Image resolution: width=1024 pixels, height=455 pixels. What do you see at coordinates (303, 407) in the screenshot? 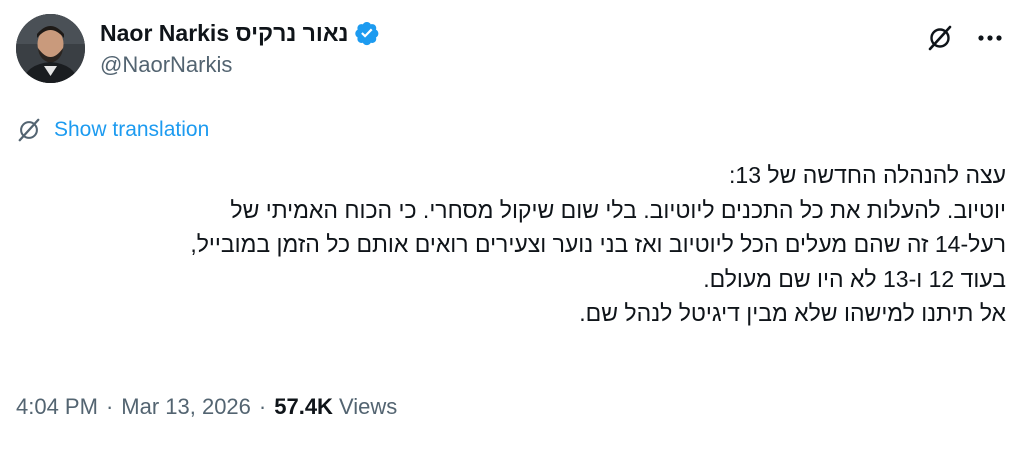
I see `views-count: 57.4K` at bounding box center [303, 407].